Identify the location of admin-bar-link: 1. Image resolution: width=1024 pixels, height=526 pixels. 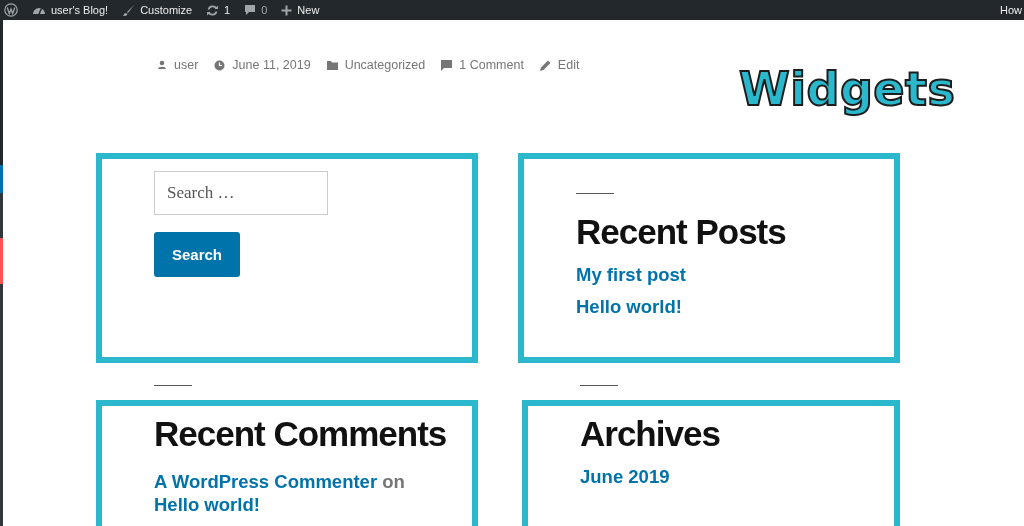
(218, 10).